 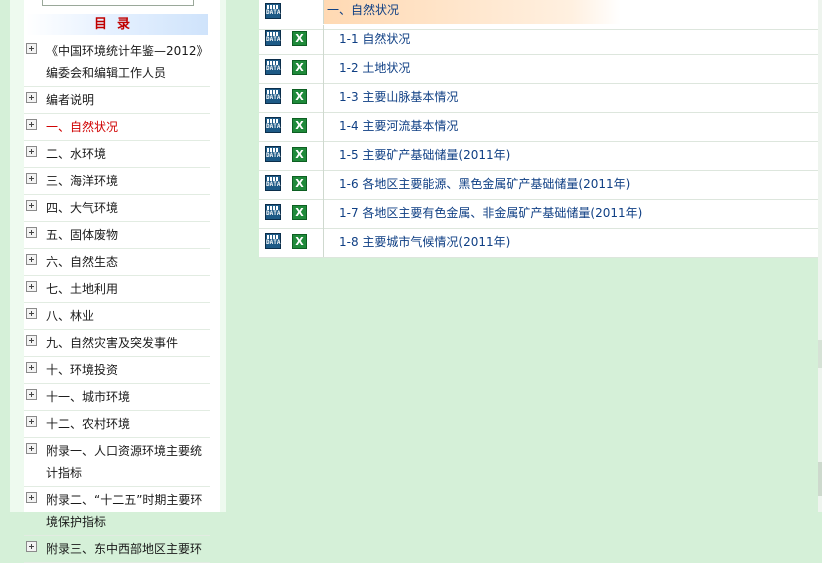 I want to click on toc-item: 三、海洋环境, so click(x=117, y=181).